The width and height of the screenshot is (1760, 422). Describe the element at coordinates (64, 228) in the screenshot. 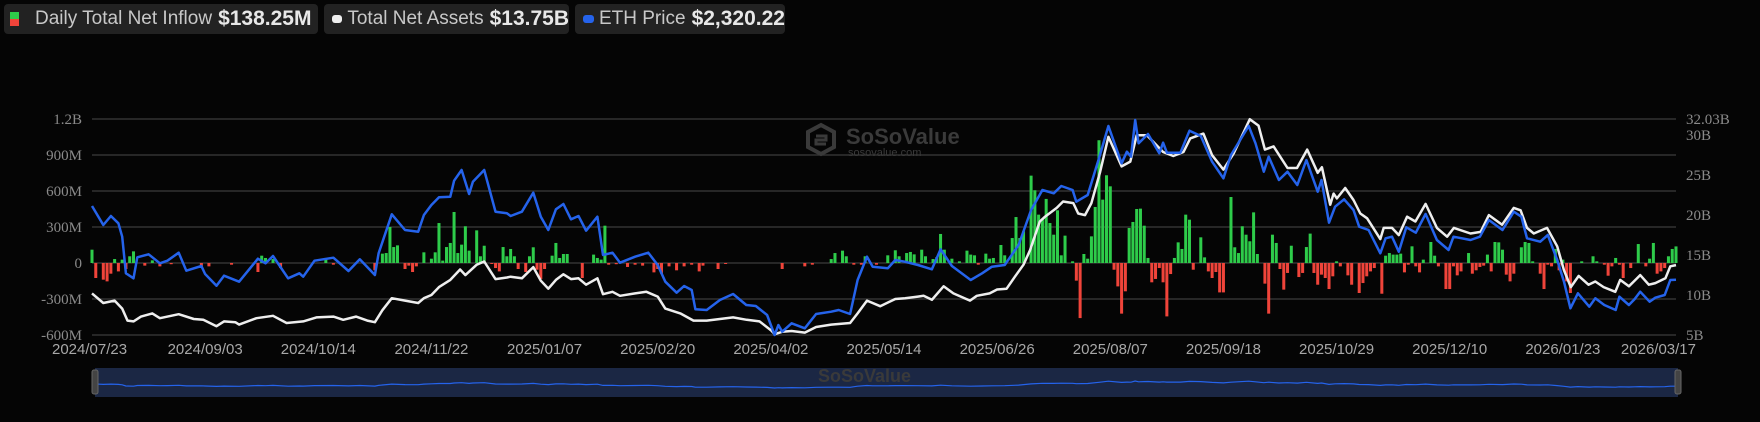

I see `left-axis-tick-label: 300M` at that location.